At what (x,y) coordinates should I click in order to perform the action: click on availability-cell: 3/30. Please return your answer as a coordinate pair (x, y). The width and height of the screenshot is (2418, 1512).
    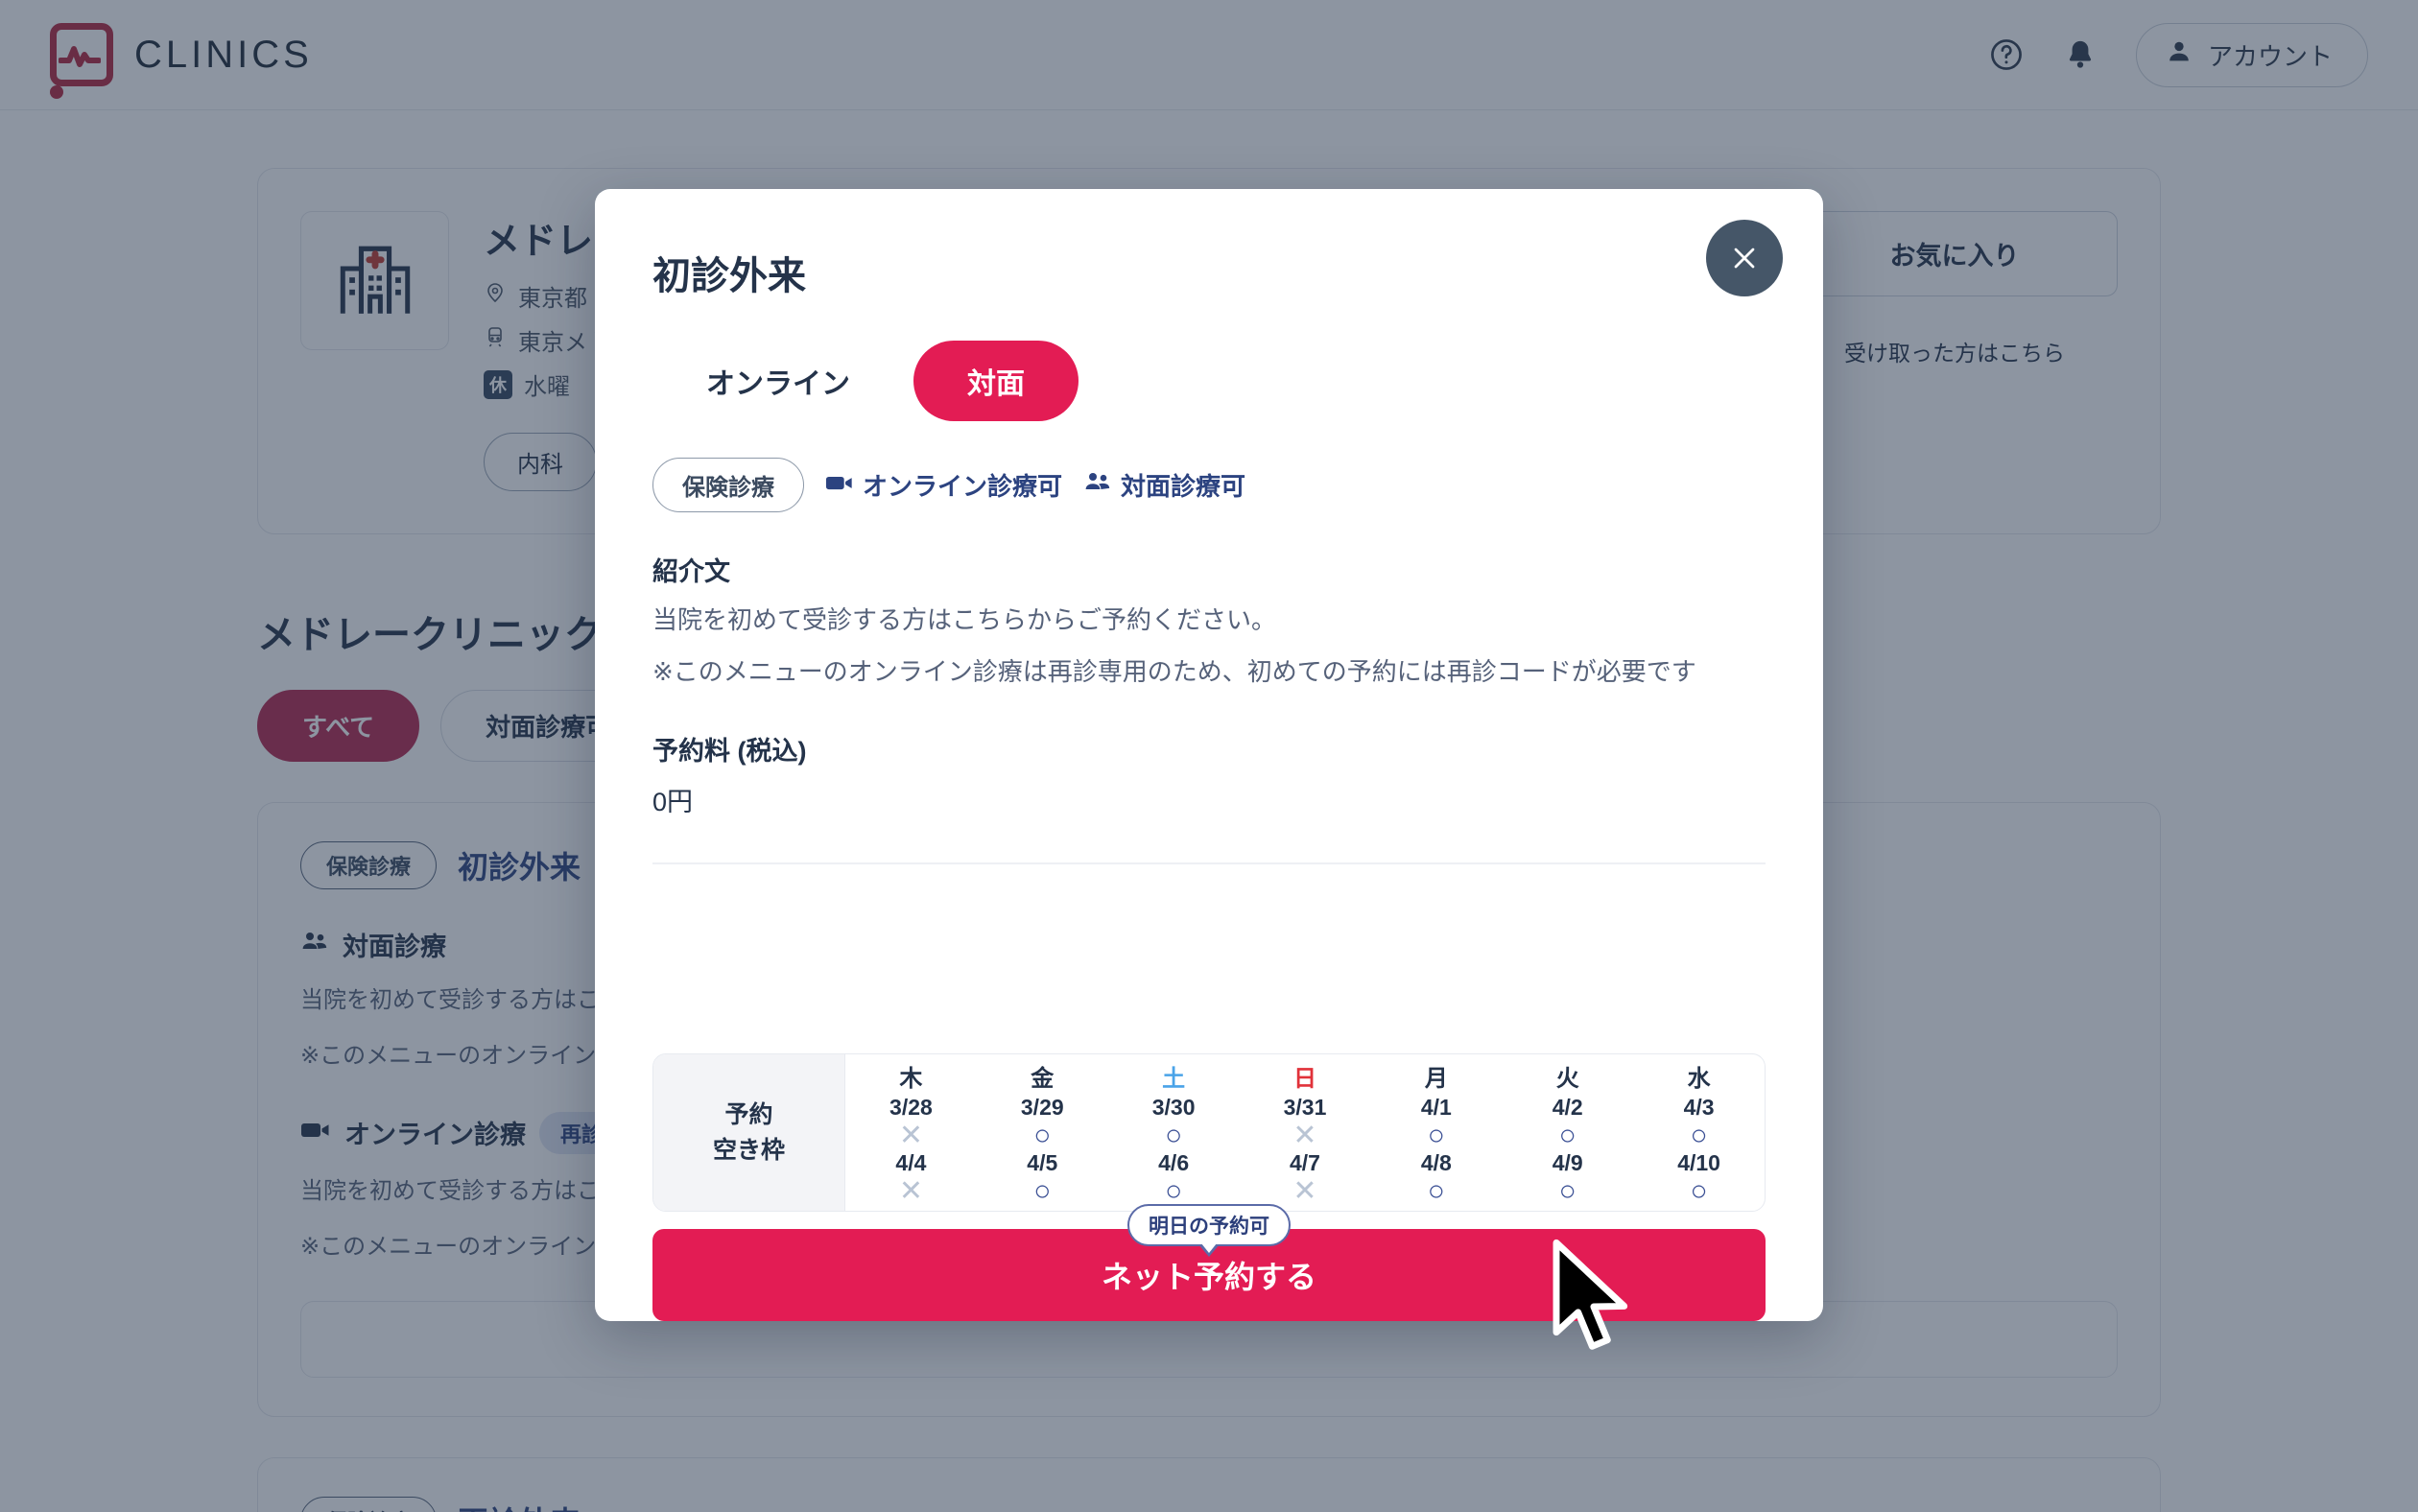
    Looking at the image, I should click on (1174, 1108).